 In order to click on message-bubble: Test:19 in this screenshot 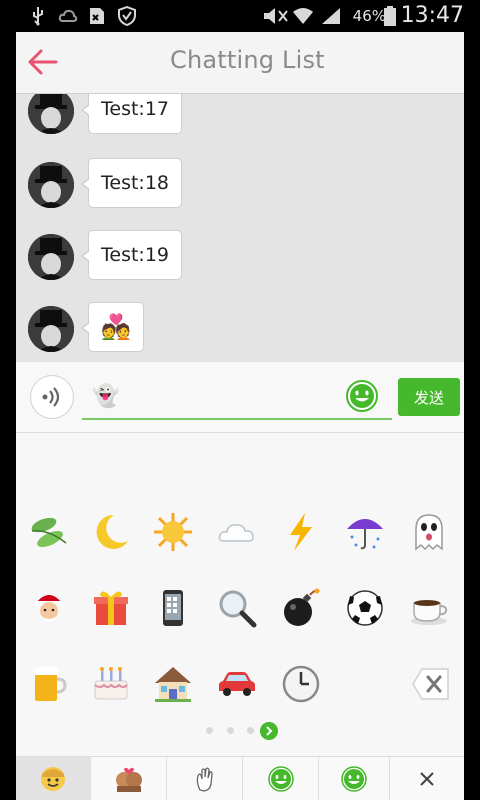, I will do `click(131, 255)`.